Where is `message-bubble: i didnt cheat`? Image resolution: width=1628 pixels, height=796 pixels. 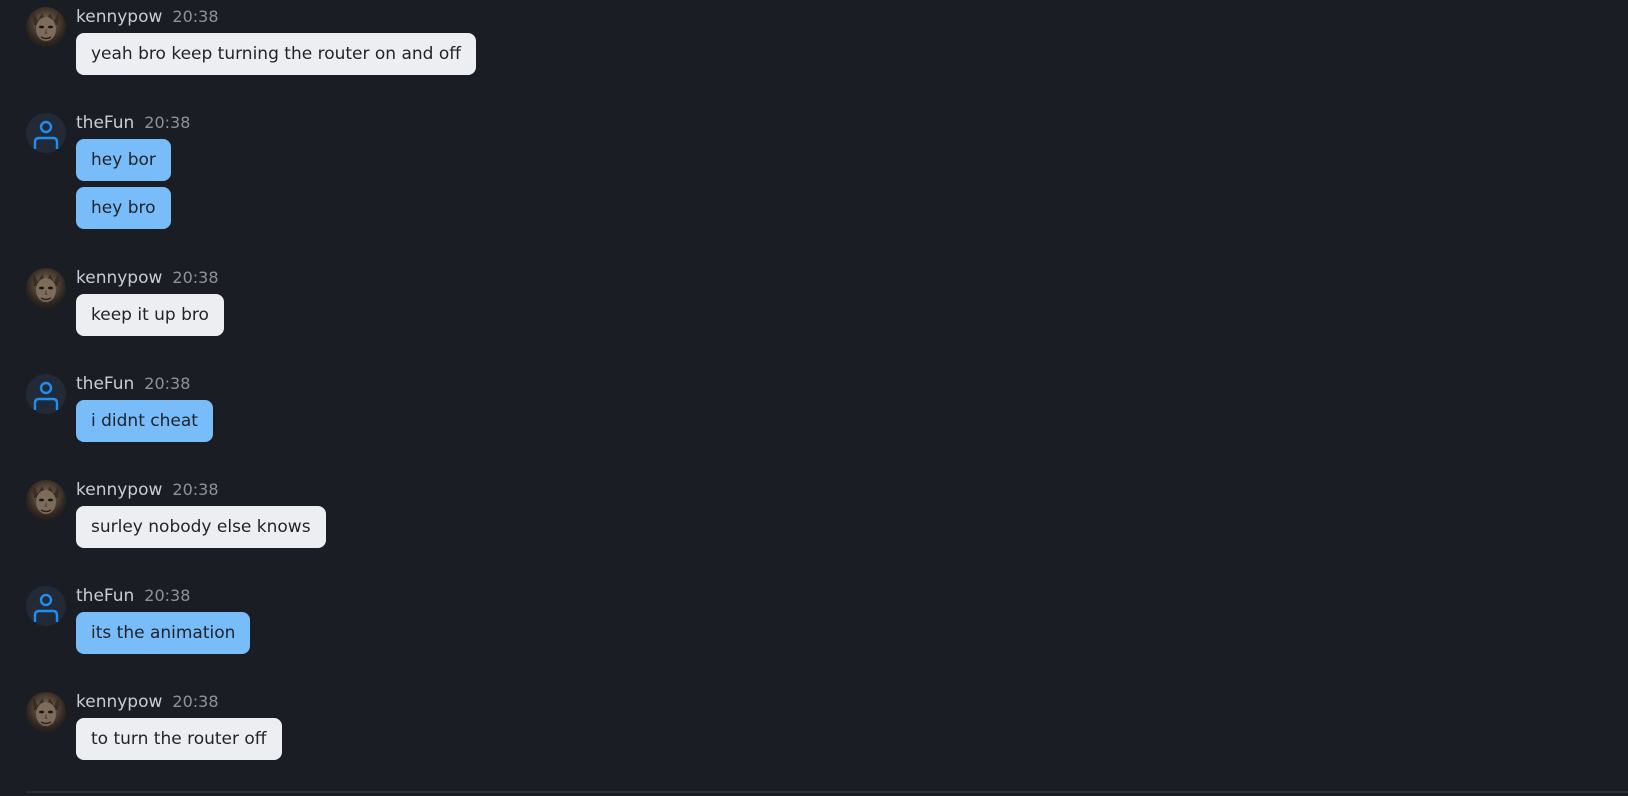
message-bubble: i didnt cheat is located at coordinates (144, 421).